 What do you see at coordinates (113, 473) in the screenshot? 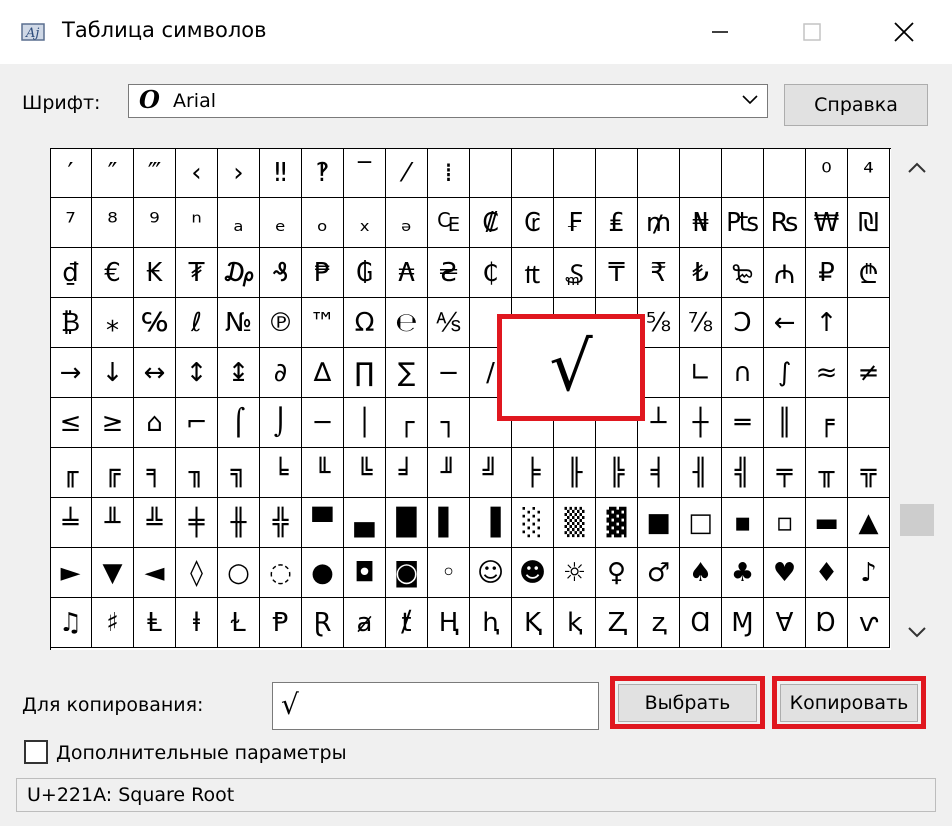
I see `char-cell: ╔` at bounding box center [113, 473].